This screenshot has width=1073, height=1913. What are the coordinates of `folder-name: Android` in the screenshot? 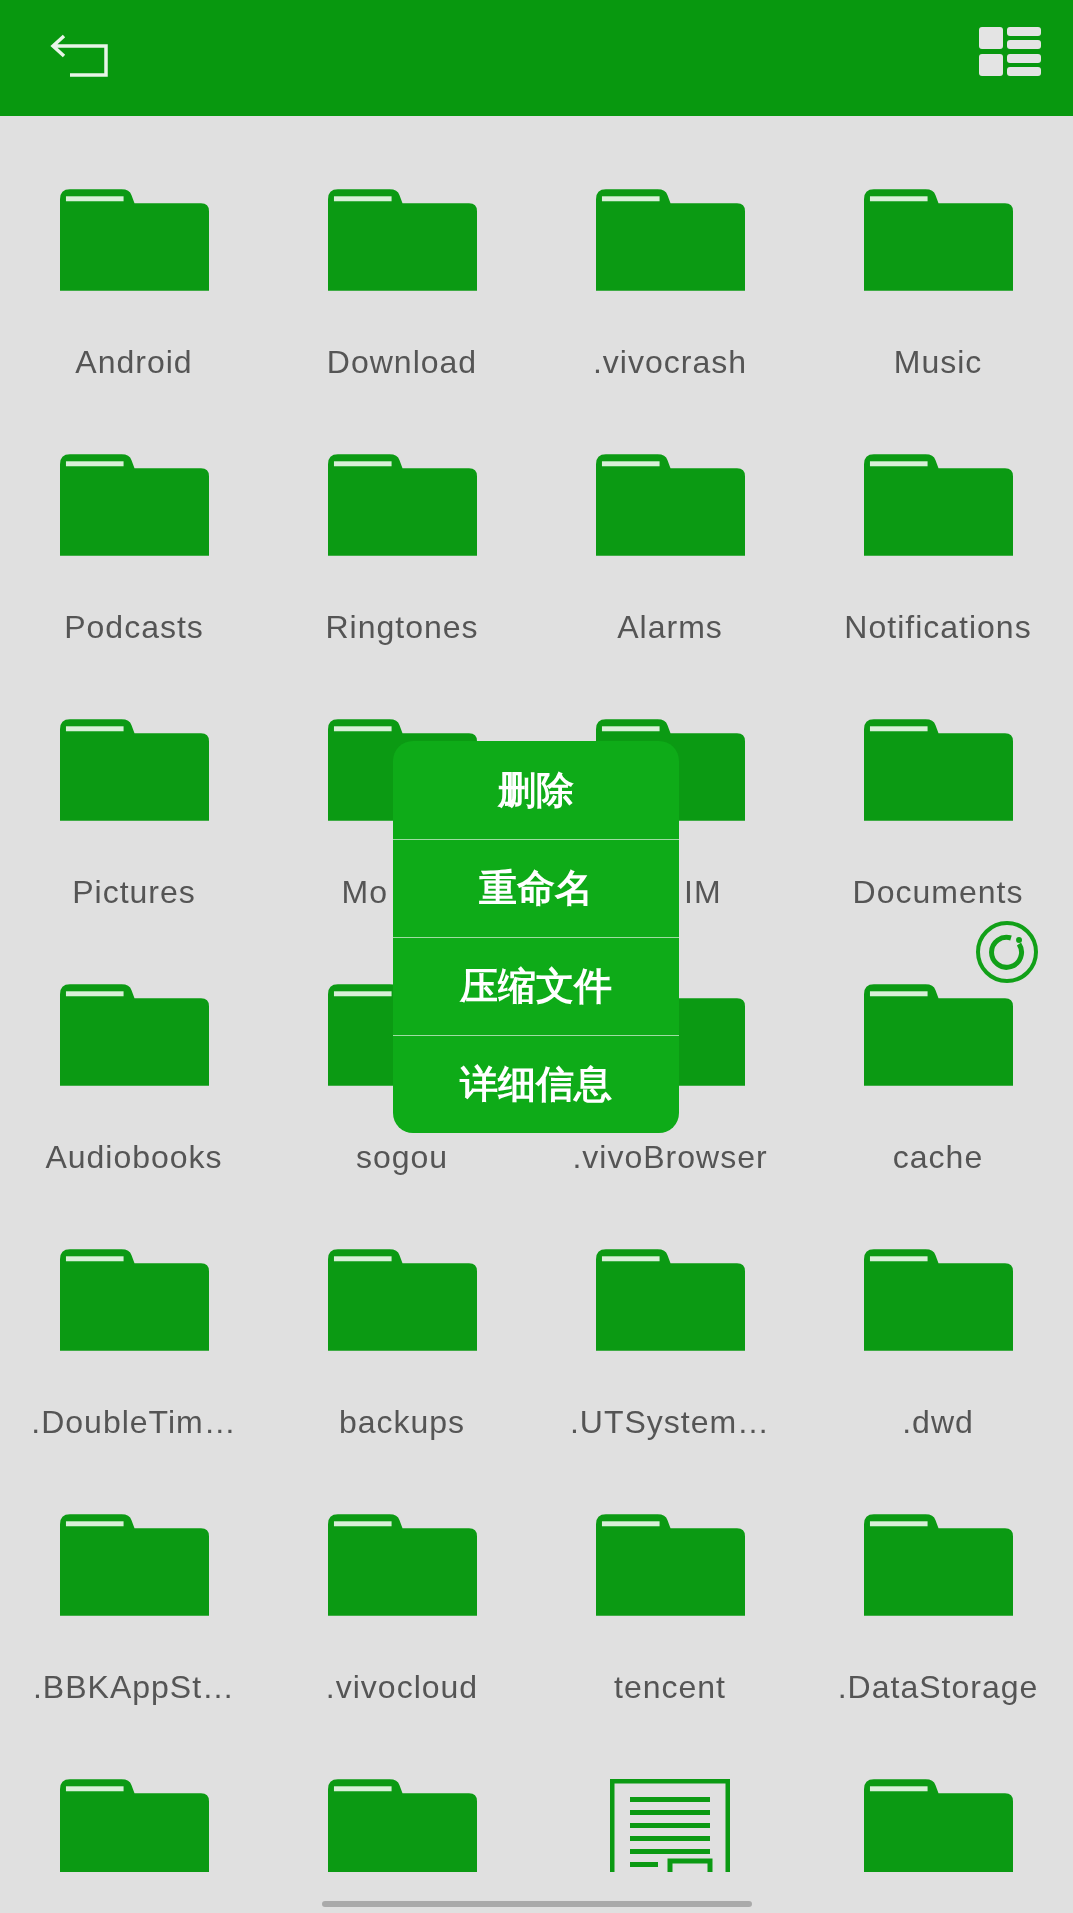 It's located at (134, 362).